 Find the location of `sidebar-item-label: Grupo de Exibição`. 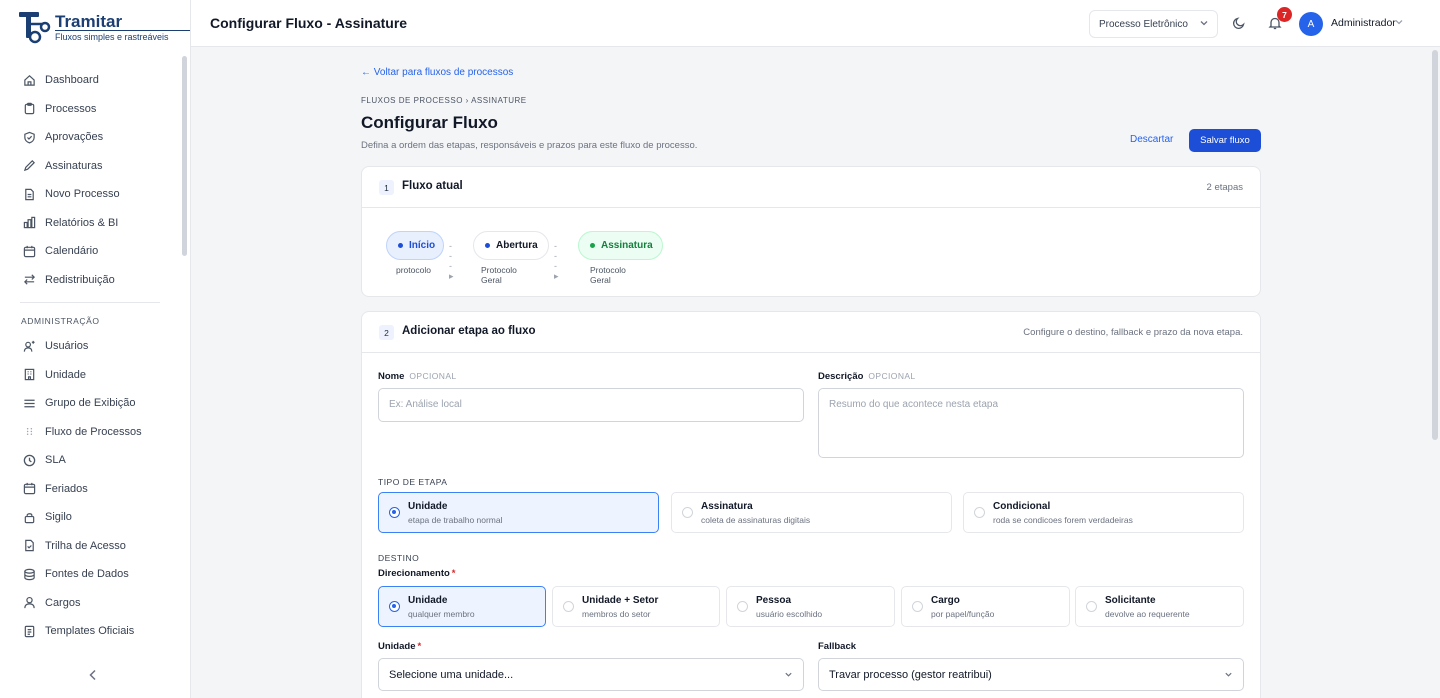

sidebar-item-label: Grupo de Exibição is located at coordinates (90, 403).